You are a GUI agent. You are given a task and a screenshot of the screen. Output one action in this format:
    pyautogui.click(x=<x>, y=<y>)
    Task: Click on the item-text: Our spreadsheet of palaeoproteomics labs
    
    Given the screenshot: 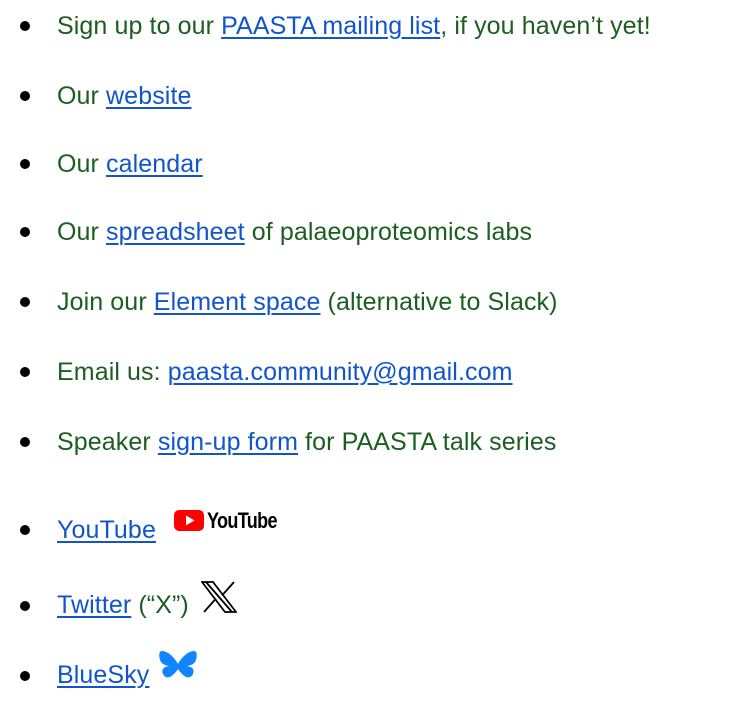 What is the action you would take?
    pyautogui.click(x=294, y=232)
    